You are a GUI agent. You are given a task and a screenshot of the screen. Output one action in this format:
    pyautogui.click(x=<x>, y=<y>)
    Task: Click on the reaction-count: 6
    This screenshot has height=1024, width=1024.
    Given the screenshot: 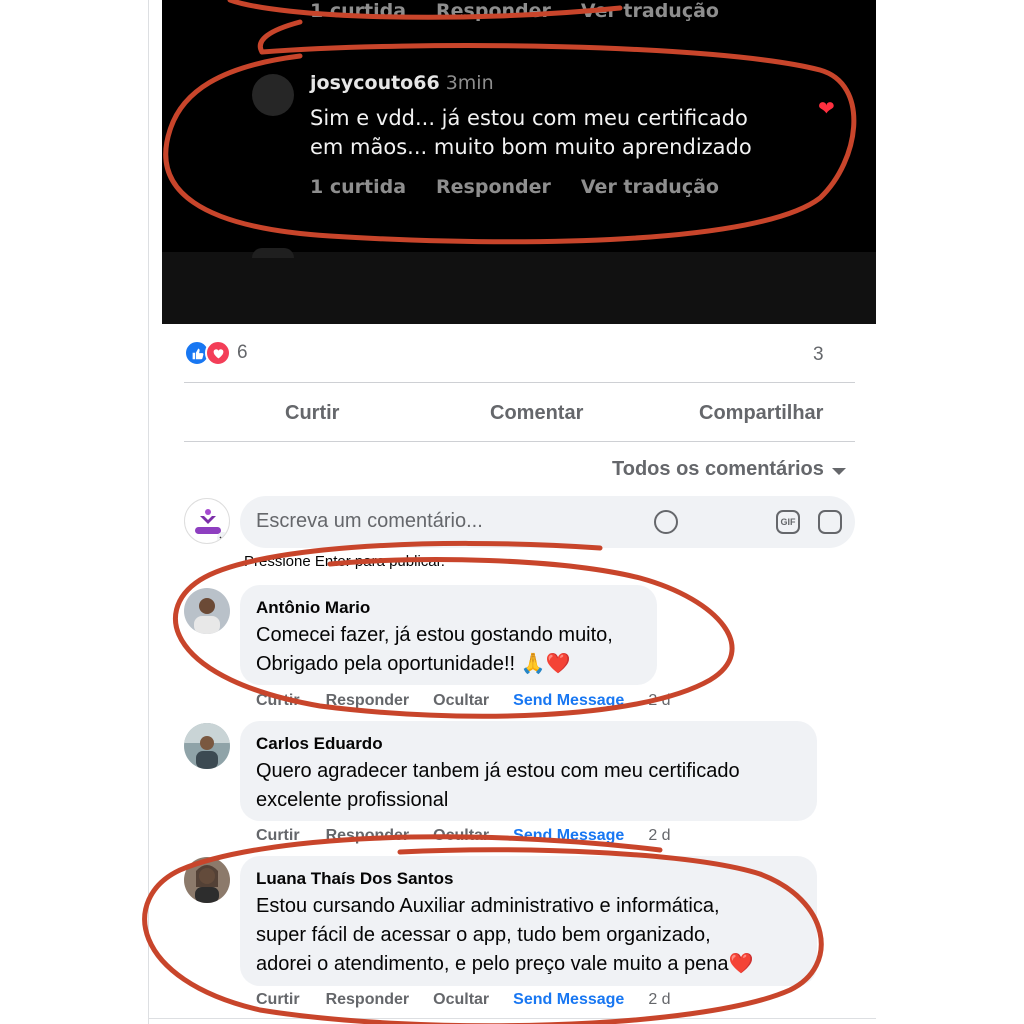 What is the action you would take?
    pyautogui.click(x=242, y=352)
    